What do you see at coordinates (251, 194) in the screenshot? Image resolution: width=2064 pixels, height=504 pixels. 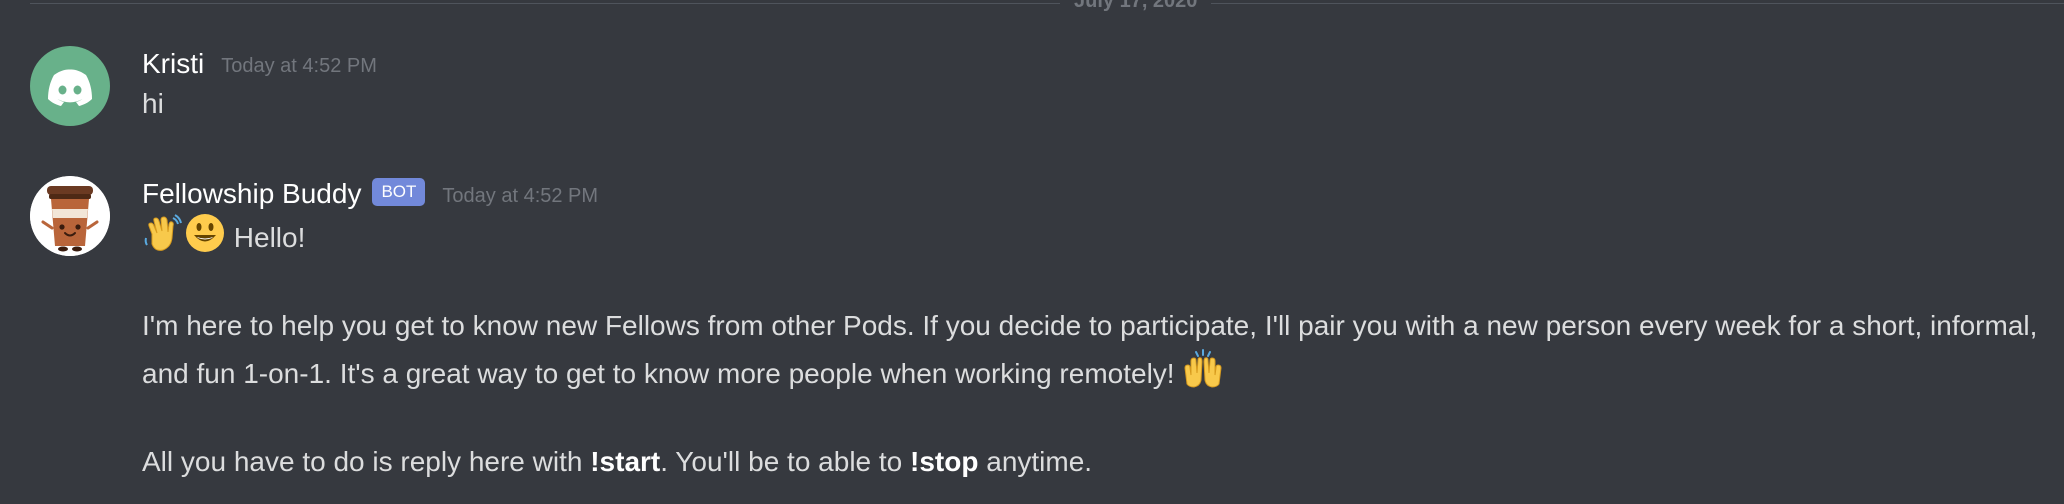 I see `username: Fellowship Buddy` at bounding box center [251, 194].